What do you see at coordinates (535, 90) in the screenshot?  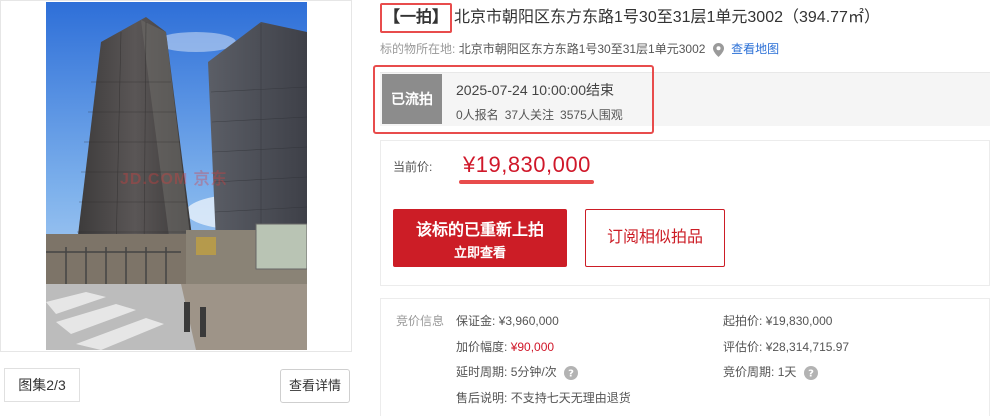 I see `auction-end-time: 2025-07-24 10:00:00结束` at bounding box center [535, 90].